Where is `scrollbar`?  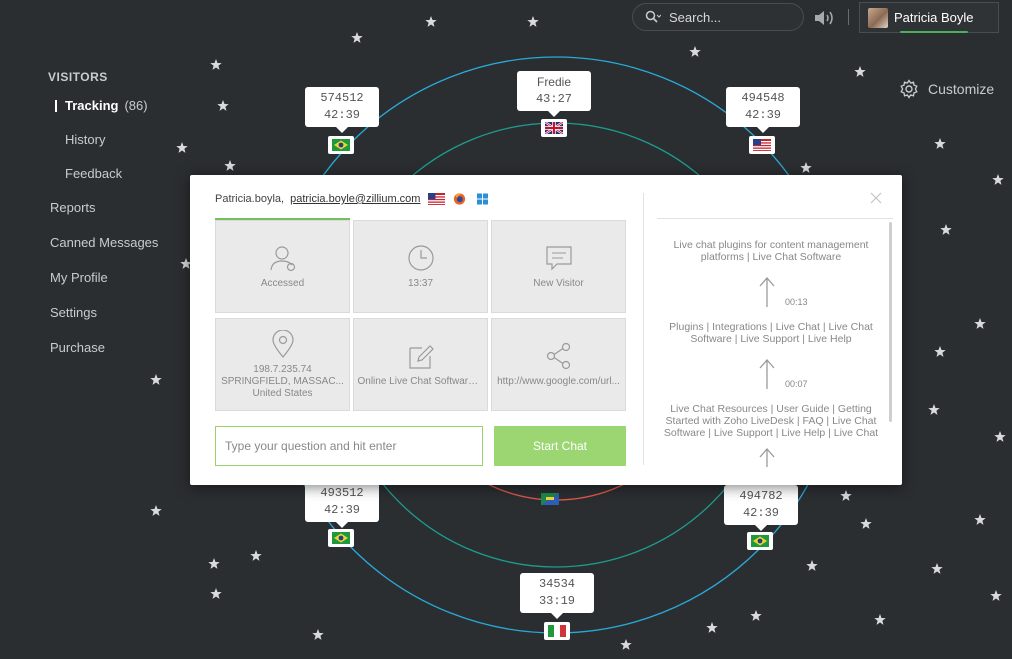
scrollbar is located at coordinates (890, 322).